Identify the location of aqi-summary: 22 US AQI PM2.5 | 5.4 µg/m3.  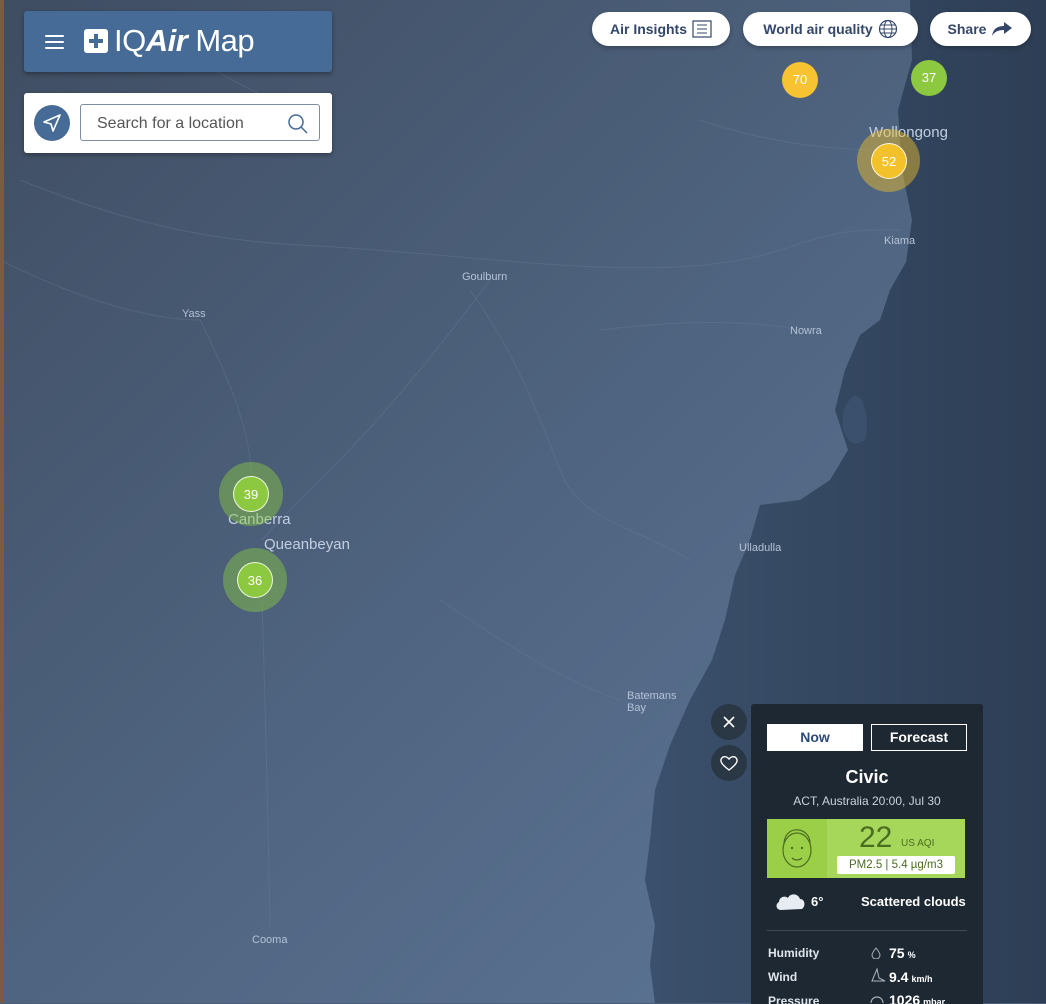
(866, 848).